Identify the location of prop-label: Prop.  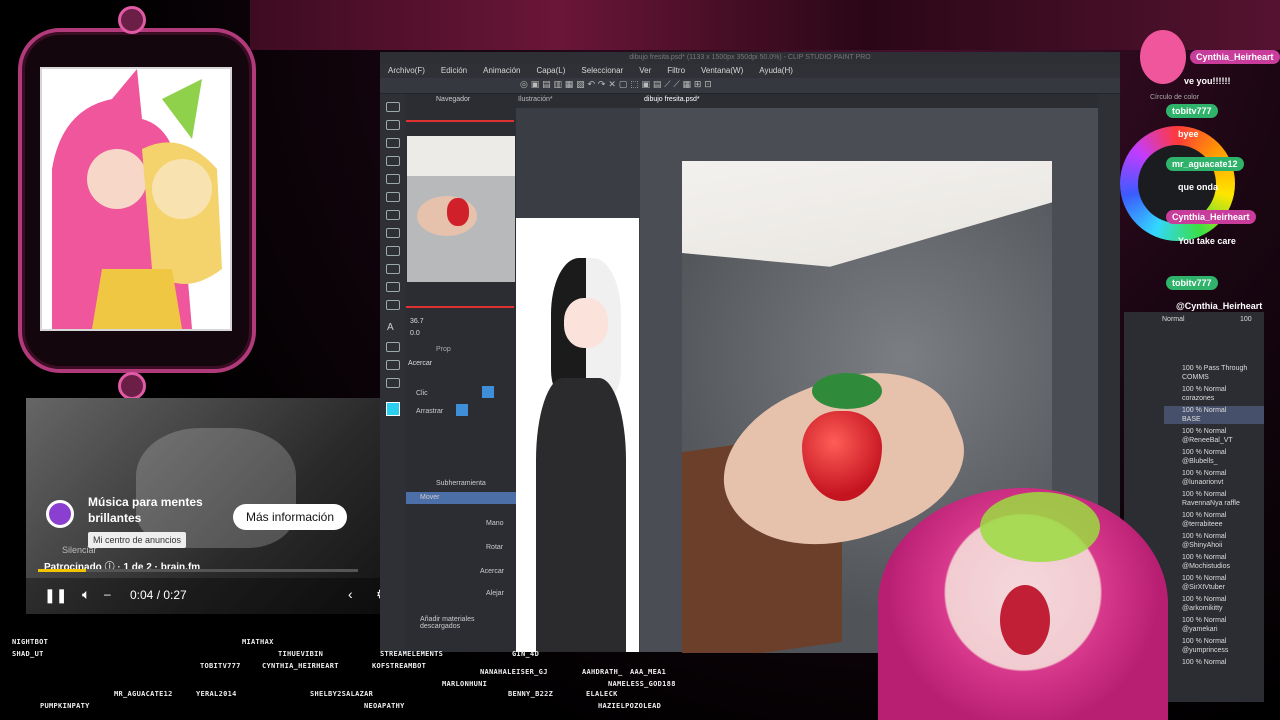
(443, 349).